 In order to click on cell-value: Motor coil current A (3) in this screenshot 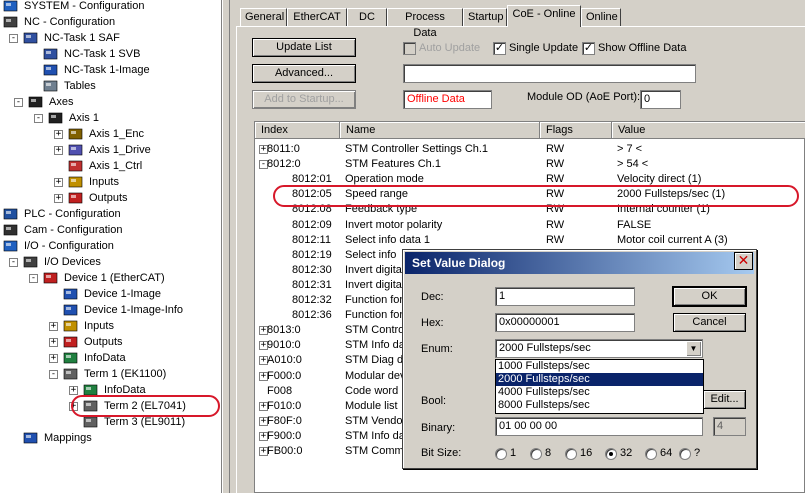, I will do `click(672, 239)`.